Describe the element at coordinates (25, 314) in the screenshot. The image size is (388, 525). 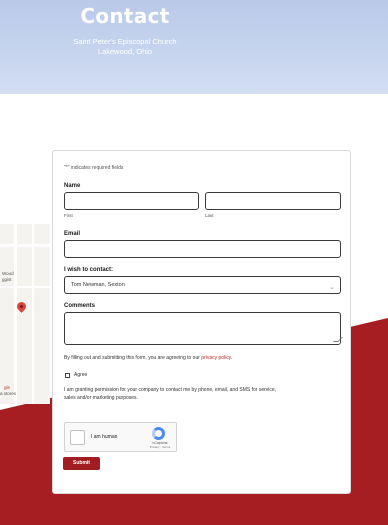
I see `map-embed: Wood ggist gle a stores` at that location.